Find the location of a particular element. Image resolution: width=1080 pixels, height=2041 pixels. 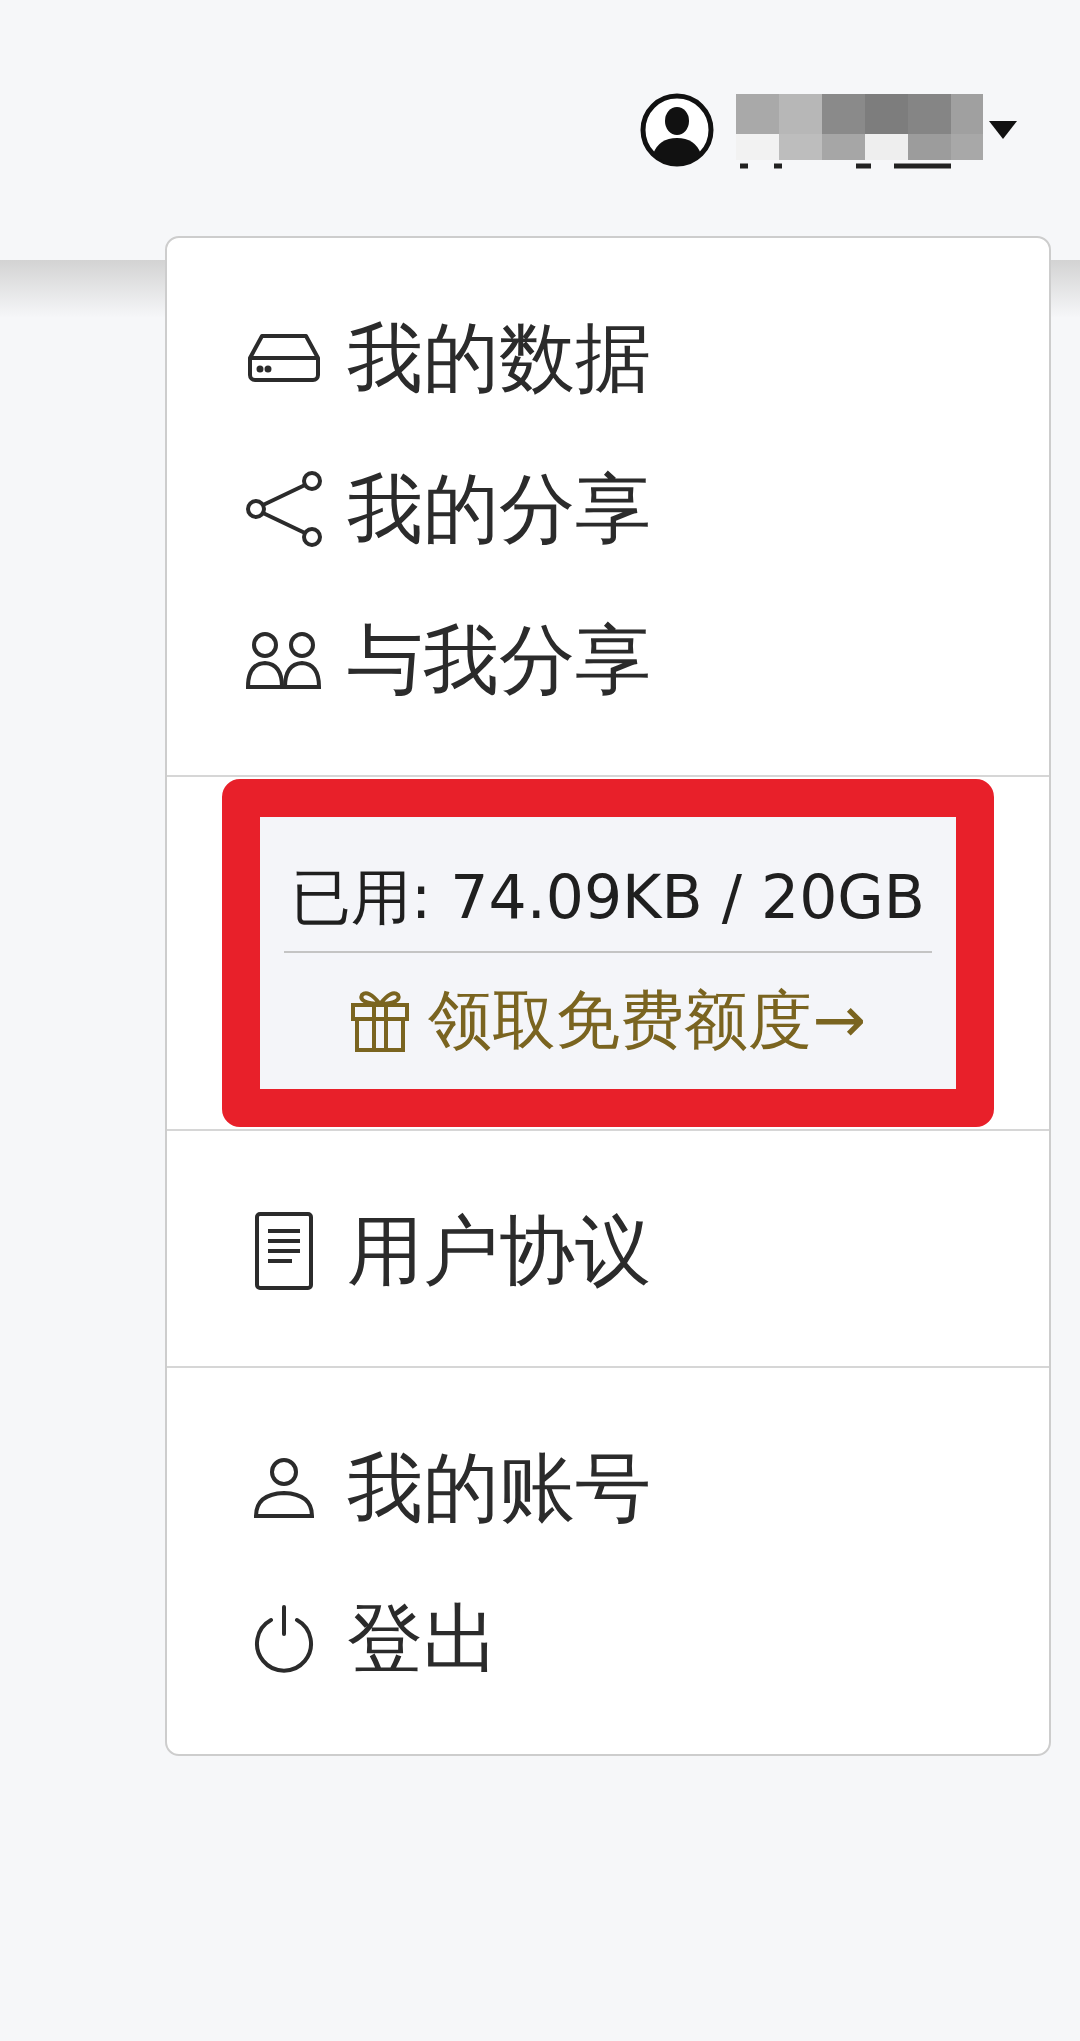

avatar-icon is located at coordinates (677, 130).